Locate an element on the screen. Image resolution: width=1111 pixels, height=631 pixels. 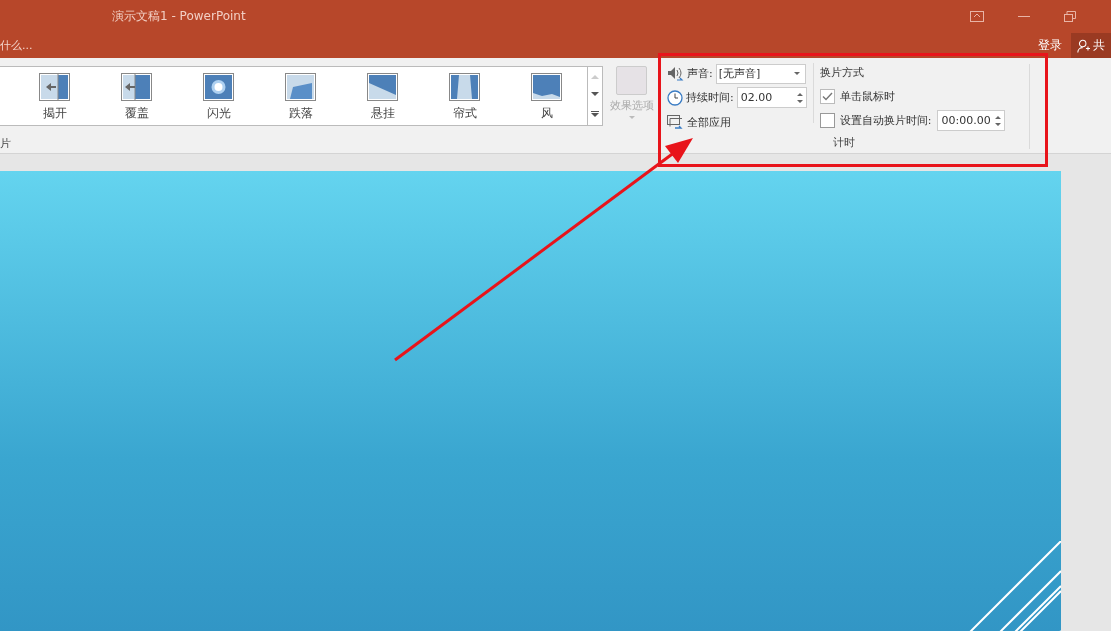
expand-gallery-icon is located at coordinates (595, 115).